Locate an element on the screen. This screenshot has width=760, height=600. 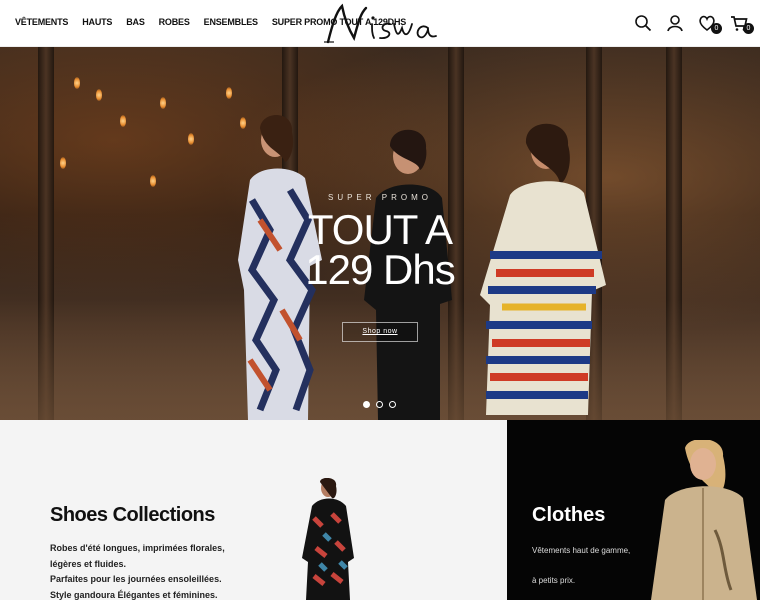
clothes-description-line: à petits prix. is located at coordinates (554, 580).